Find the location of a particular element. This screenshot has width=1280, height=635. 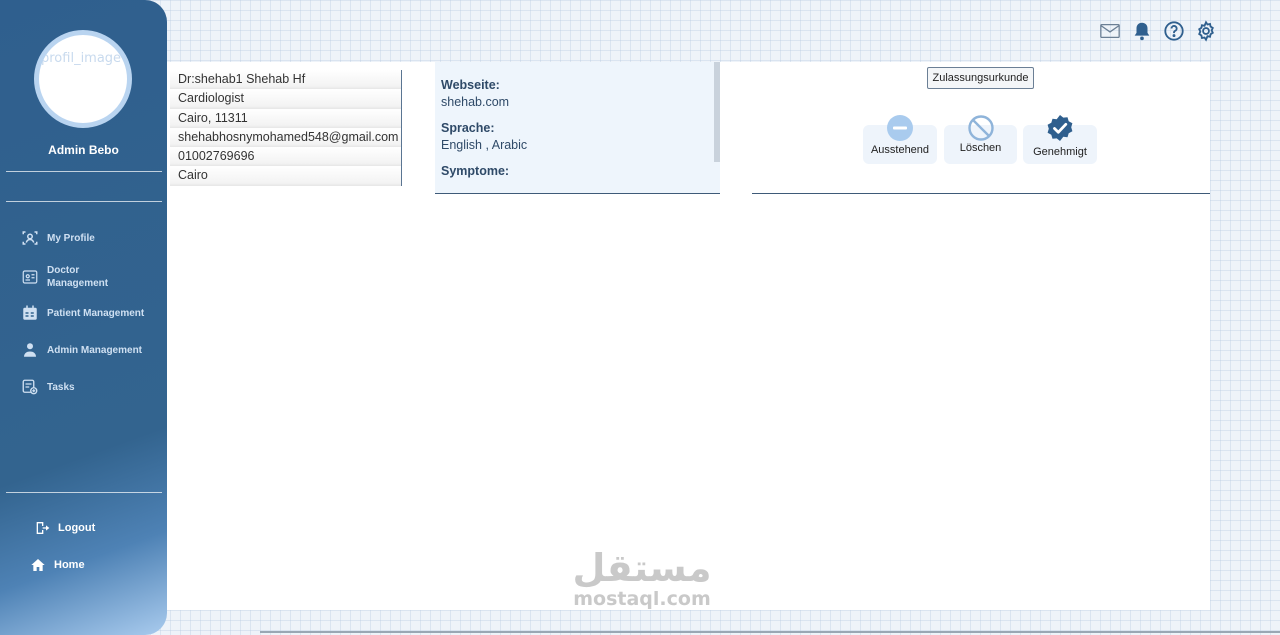

doctor-phone: 01002769696 is located at coordinates (285, 157).